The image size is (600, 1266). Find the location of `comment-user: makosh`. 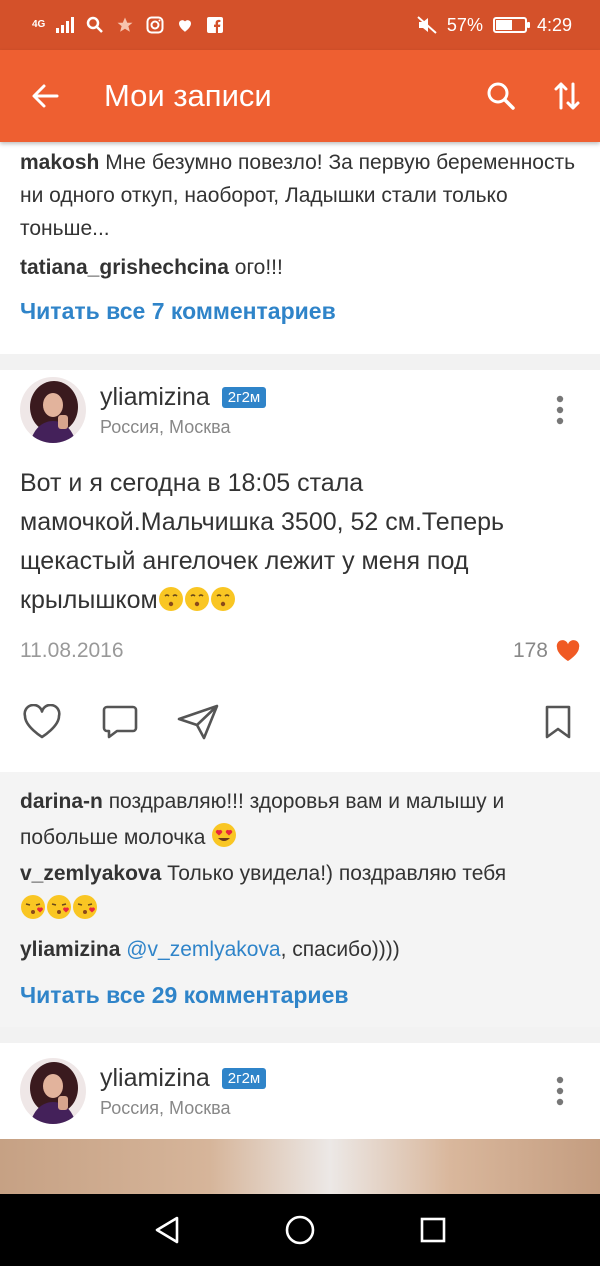

comment-user: makosh is located at coordinates (59, 162).